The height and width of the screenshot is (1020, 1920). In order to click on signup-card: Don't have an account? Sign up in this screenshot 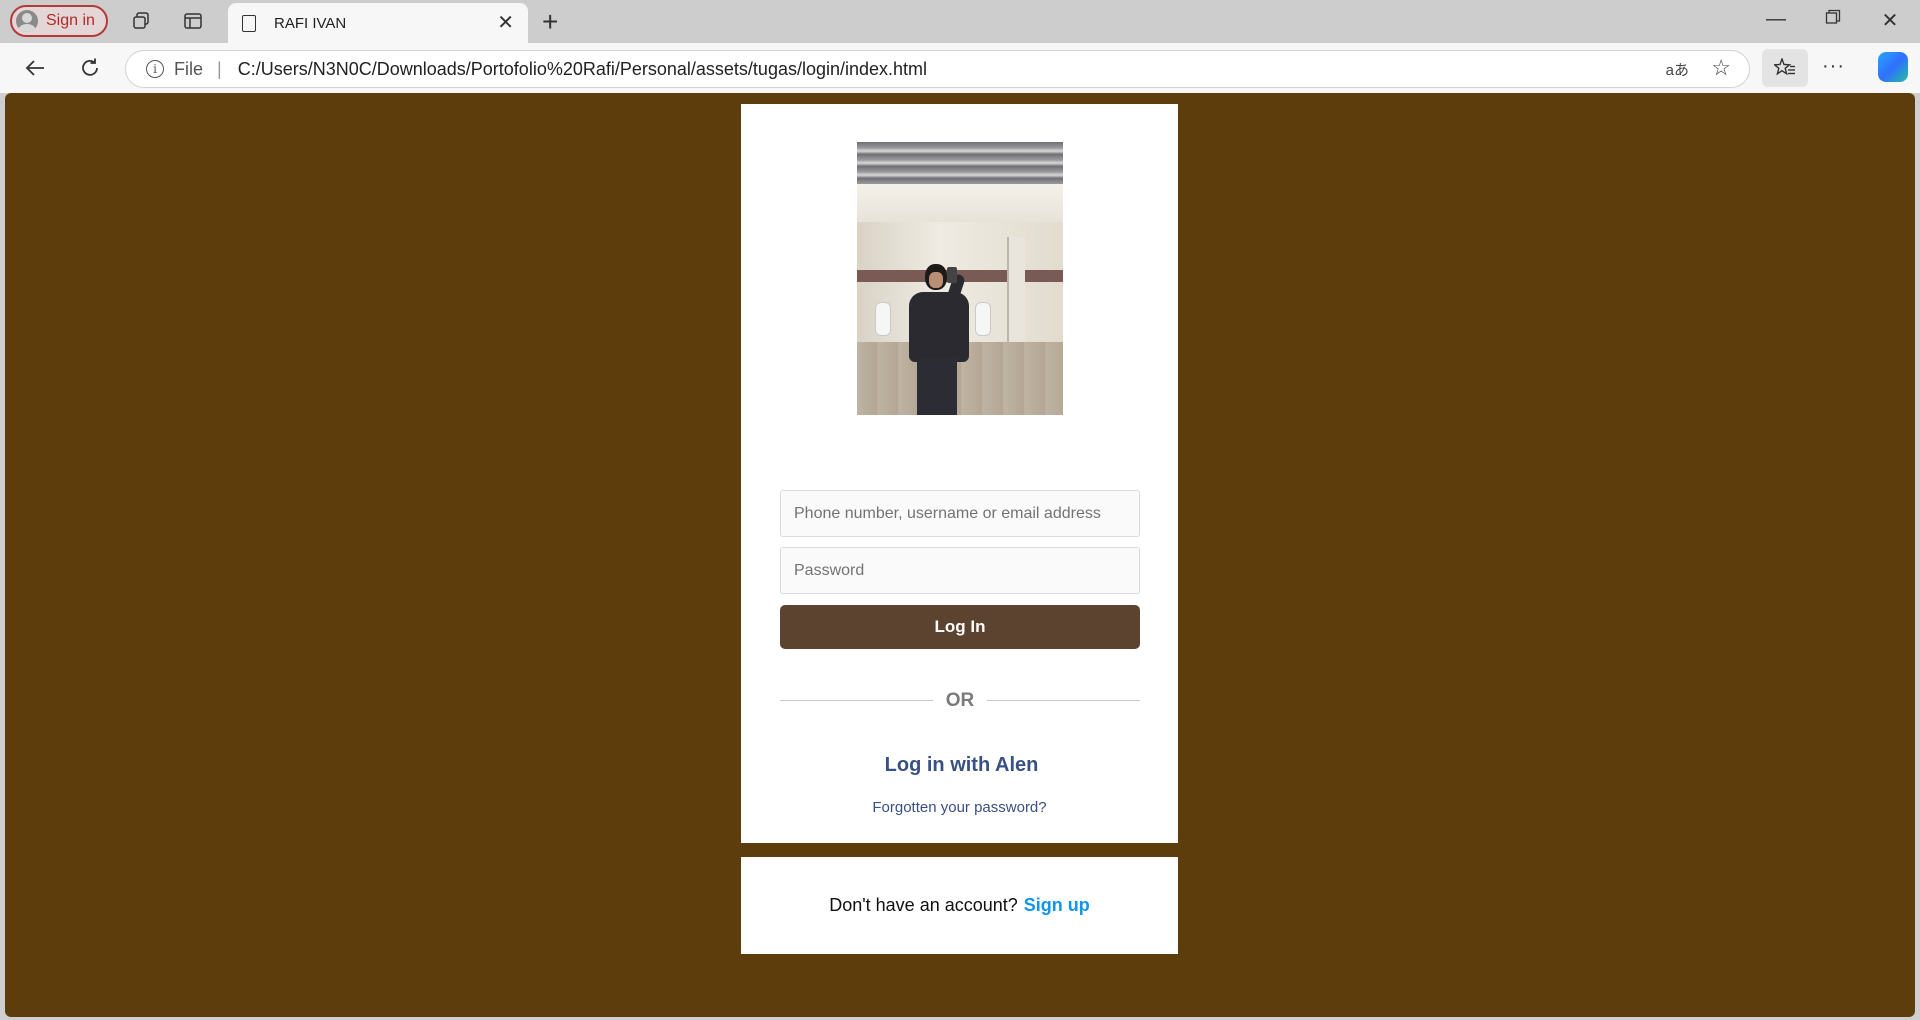, I will do `click(959, 905)`.